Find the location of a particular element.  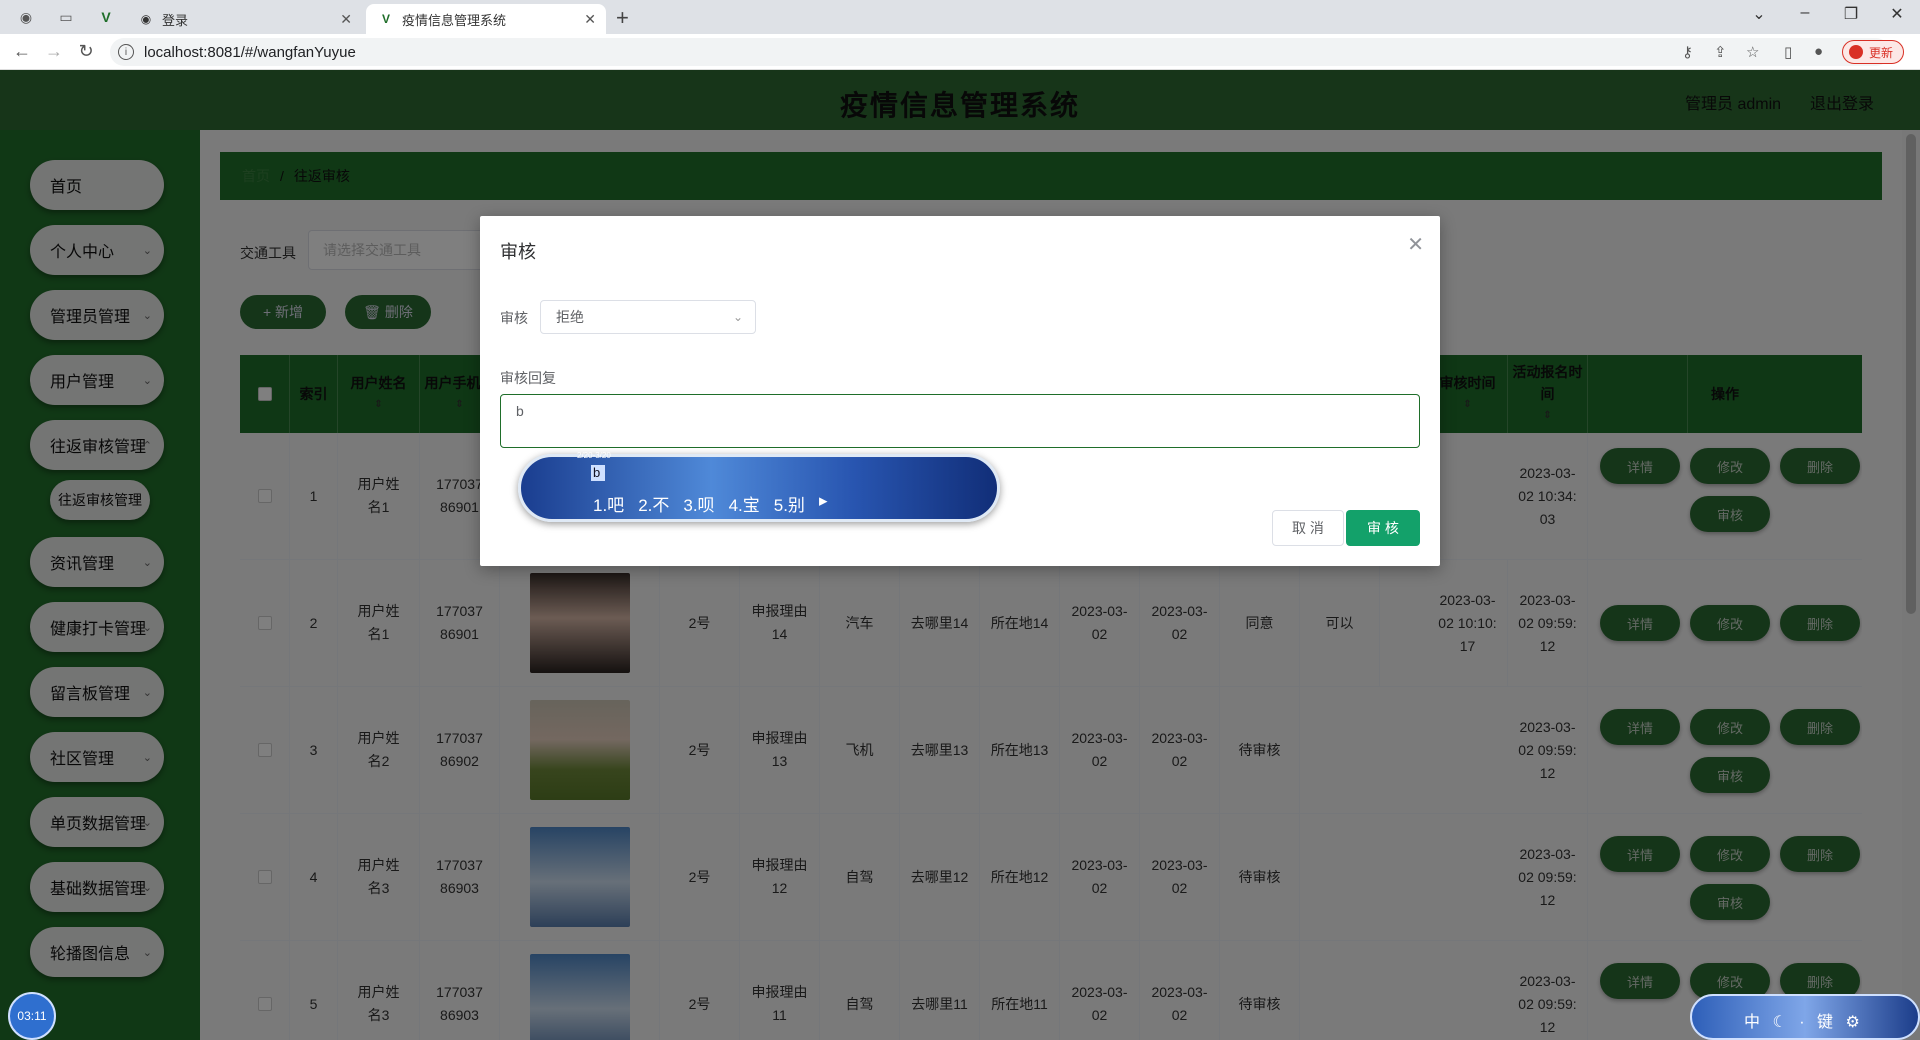

sidepanel-icon: ▯ is located at coordinates (1788, 52).